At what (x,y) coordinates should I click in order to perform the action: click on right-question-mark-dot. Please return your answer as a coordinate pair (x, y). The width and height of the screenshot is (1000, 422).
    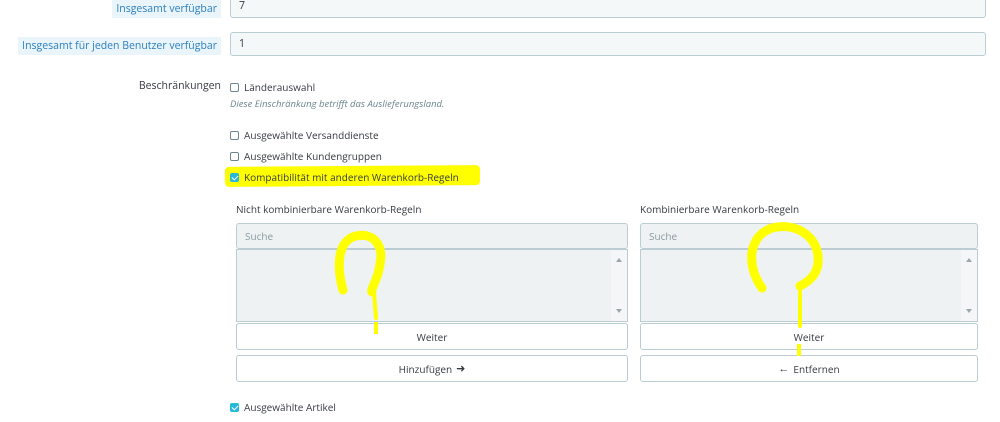
    Looking at the image, I should click on (799, 350).